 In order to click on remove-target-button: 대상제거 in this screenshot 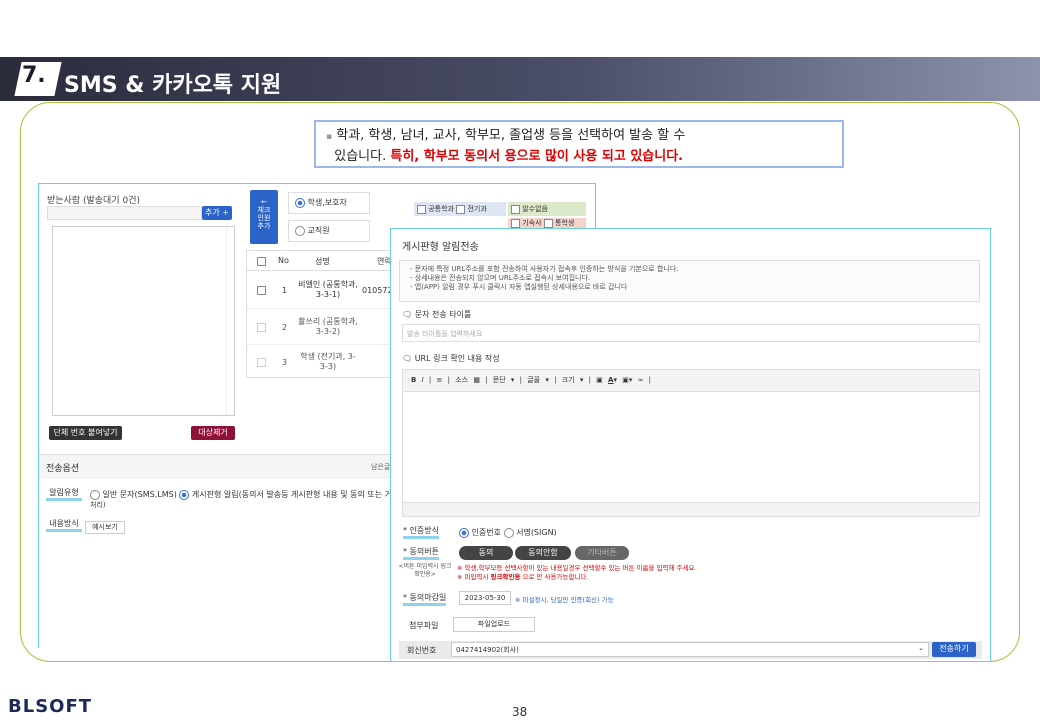, I will do `click(213, 433)`.